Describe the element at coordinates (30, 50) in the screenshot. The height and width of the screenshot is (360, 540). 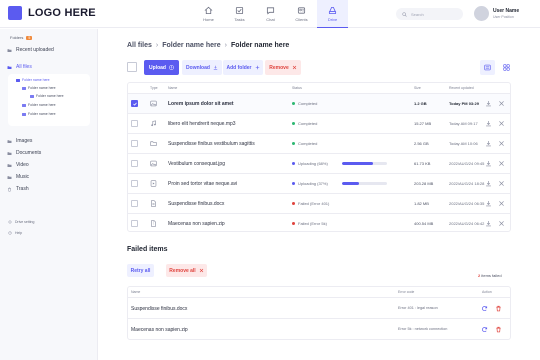
I see `sidebar-item-recent-uploaded: Recent uploaded` at that location.